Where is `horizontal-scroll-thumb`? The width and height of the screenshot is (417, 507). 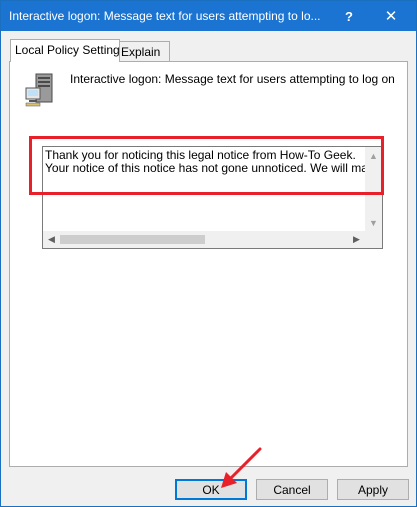
horizontal-scroll-thumb is located at coordinates (132, 239).